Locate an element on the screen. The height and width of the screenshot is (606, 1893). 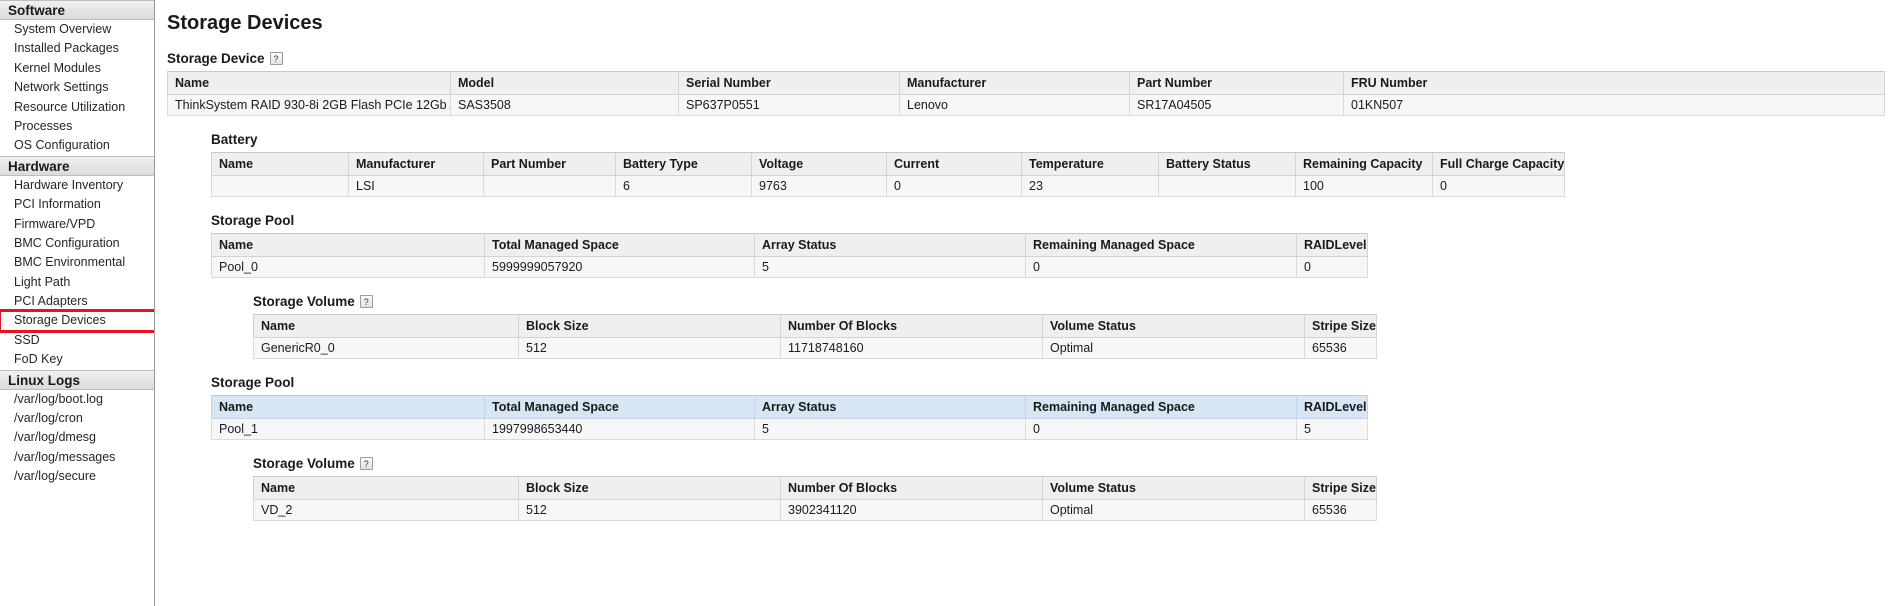
column-header: Remaining Capacity is located at coordinates (1364, 164).